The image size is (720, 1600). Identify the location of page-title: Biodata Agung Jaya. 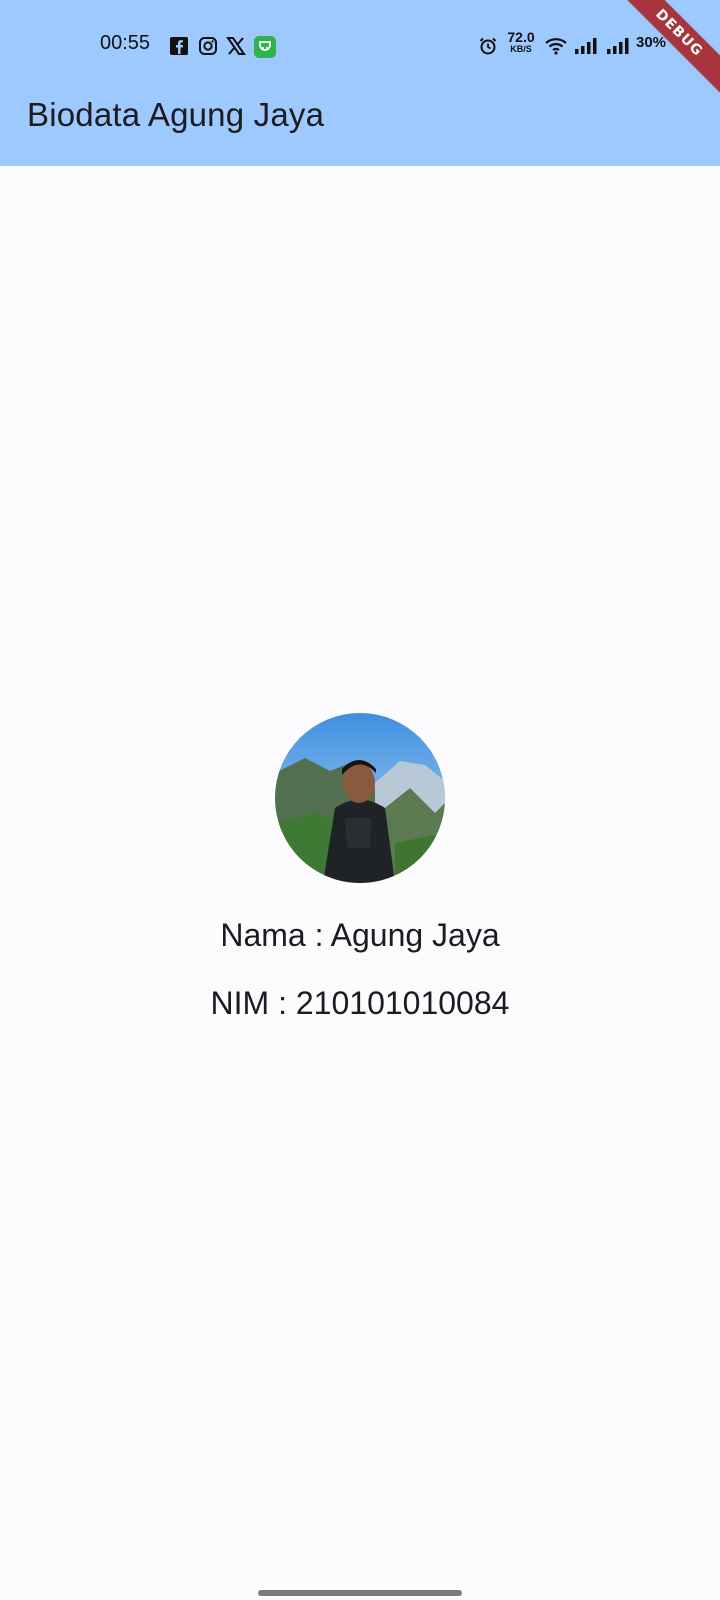
(176, 114).